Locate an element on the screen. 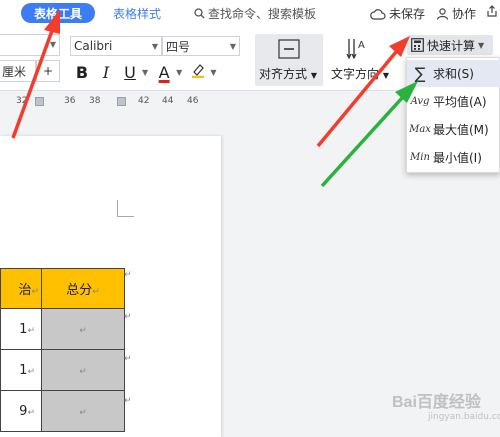  menu-item-average: Avg 平均值(A) is located at coordinates (453, 101).